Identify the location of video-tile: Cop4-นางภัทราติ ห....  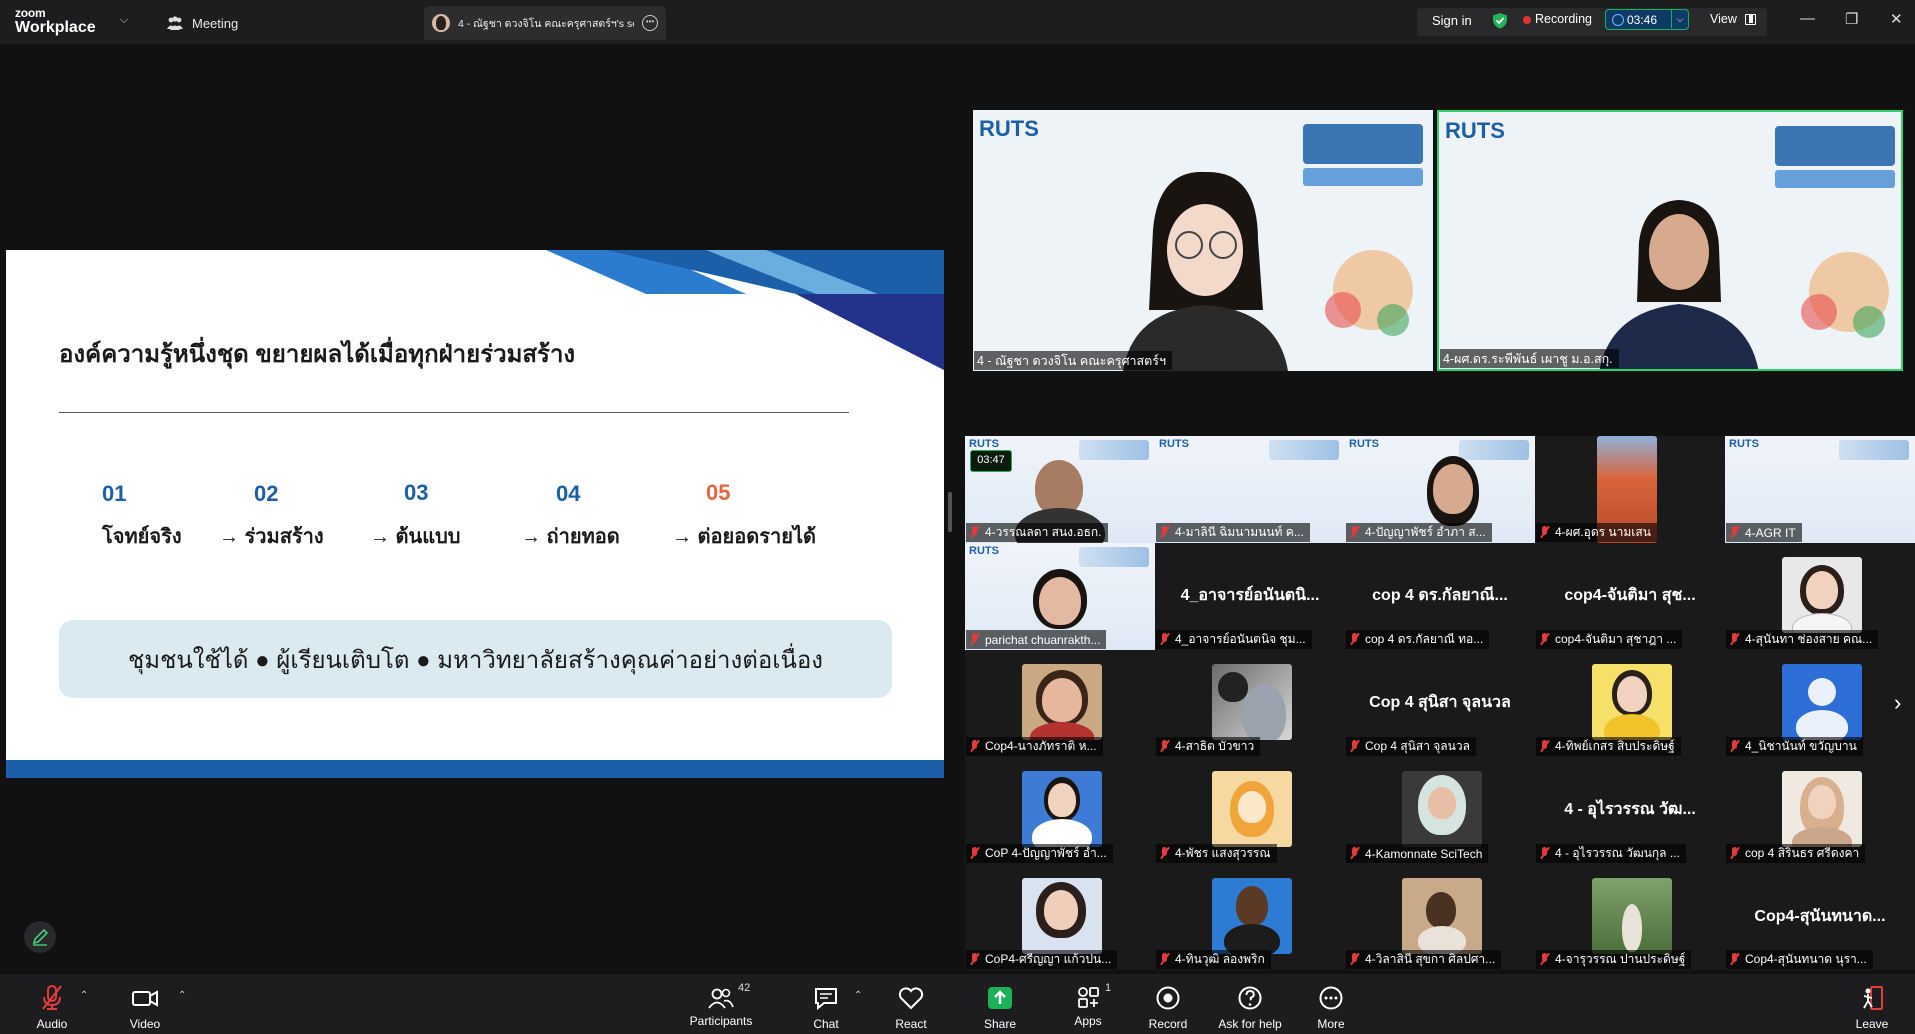
(1060, 703).